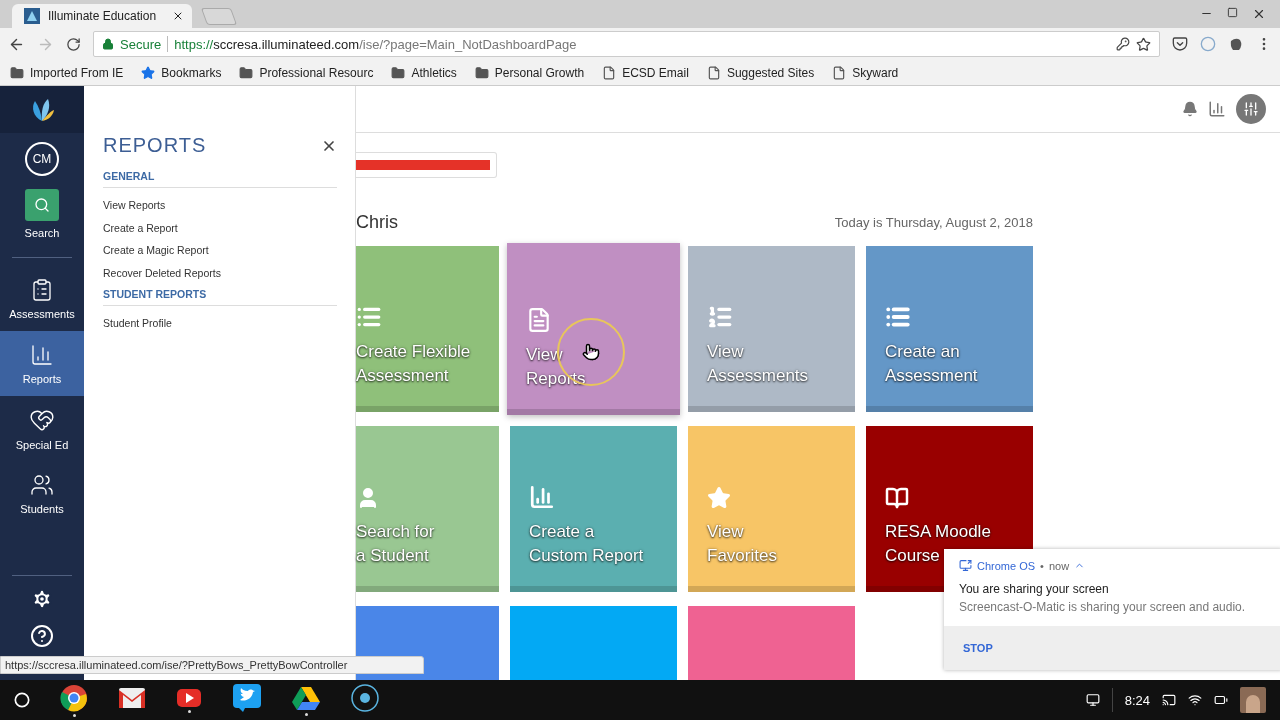 This screenshot has height=720, width=1280. I want to click on bookmark: Suggested Sites, so click(760, 72).